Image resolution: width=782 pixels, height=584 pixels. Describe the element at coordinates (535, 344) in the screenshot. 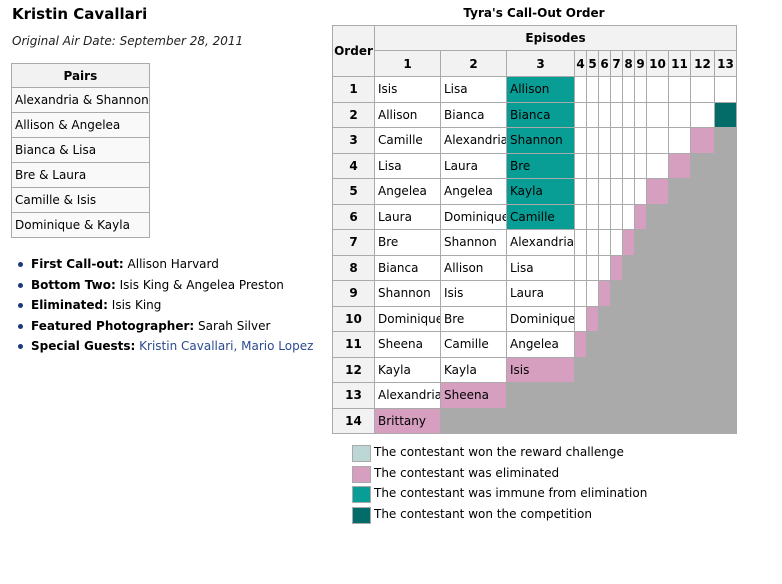

I see `table-row: 11 Sheena Camille Angelea` at that location.